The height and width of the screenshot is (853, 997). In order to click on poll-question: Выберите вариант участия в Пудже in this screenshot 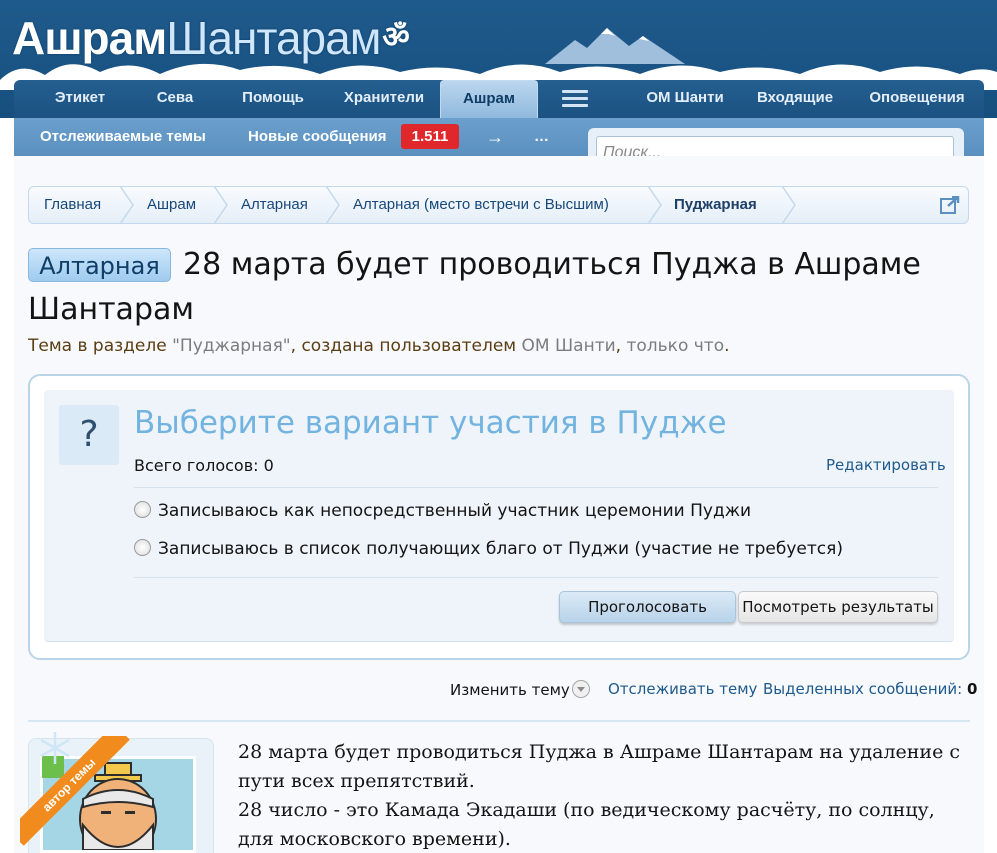, I will do `click(430, 423)`.